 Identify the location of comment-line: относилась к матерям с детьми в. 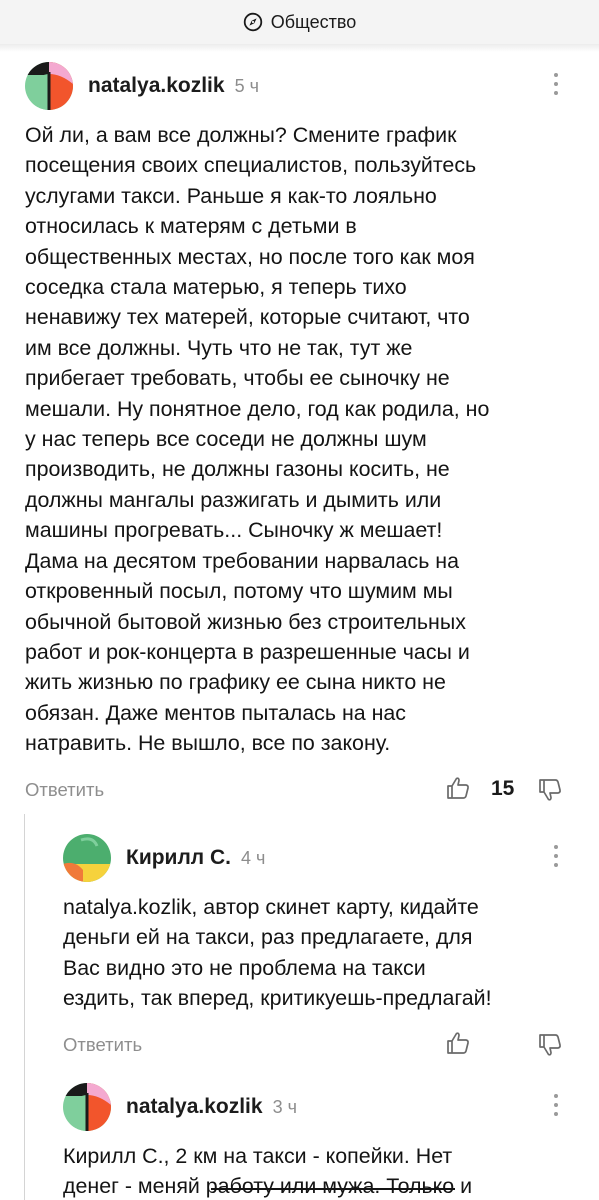
(191, 226).